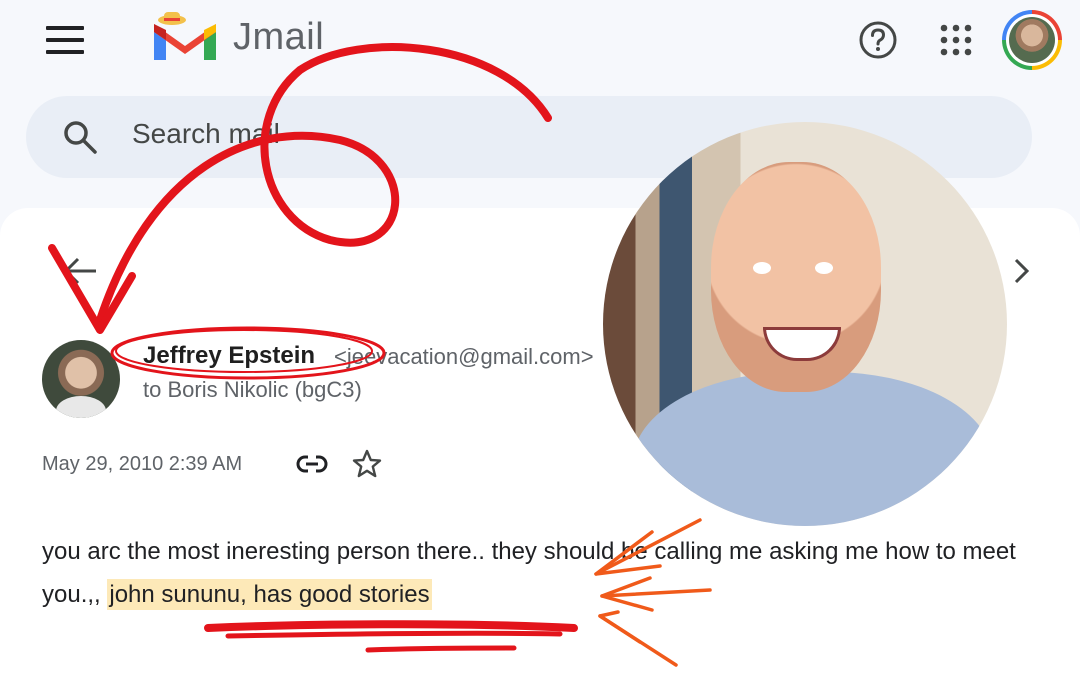 The width and height of the screenshot is (1080, 675). Describe the element at coordinates (206, 134) in the screenshot. I see `search-input: Search mail` at that location.